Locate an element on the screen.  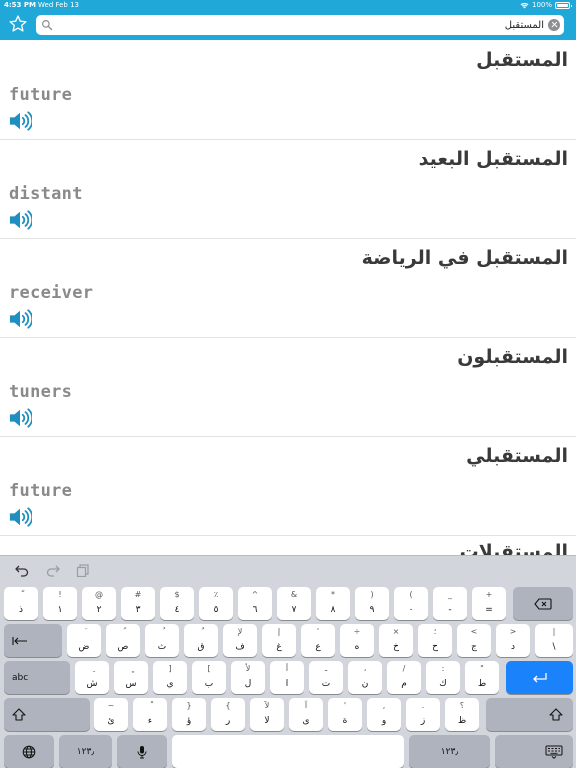
key: * ٨ is located at coordinates (333, 603).